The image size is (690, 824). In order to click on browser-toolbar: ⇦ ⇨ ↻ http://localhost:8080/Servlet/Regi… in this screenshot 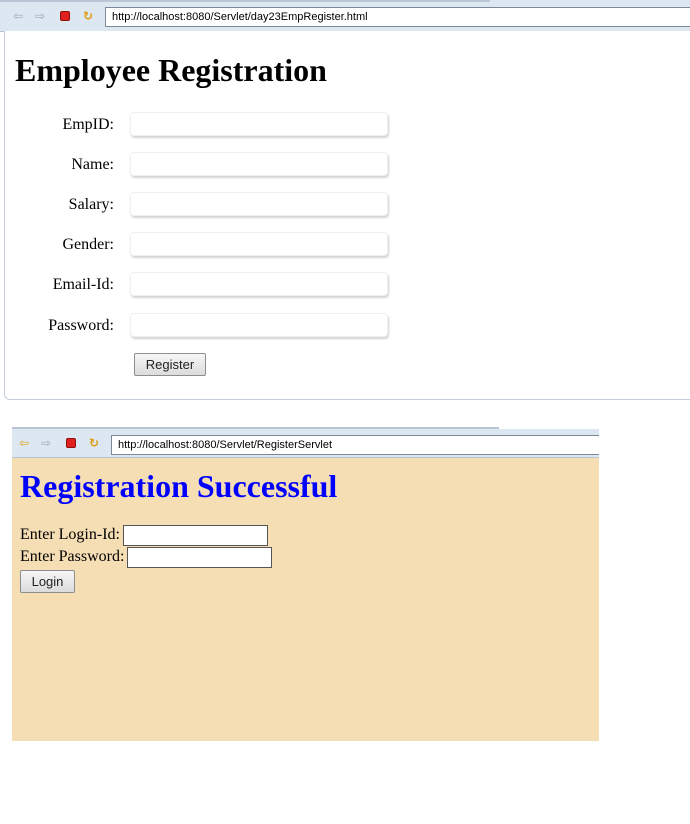, I will do `click(305, 443)`.